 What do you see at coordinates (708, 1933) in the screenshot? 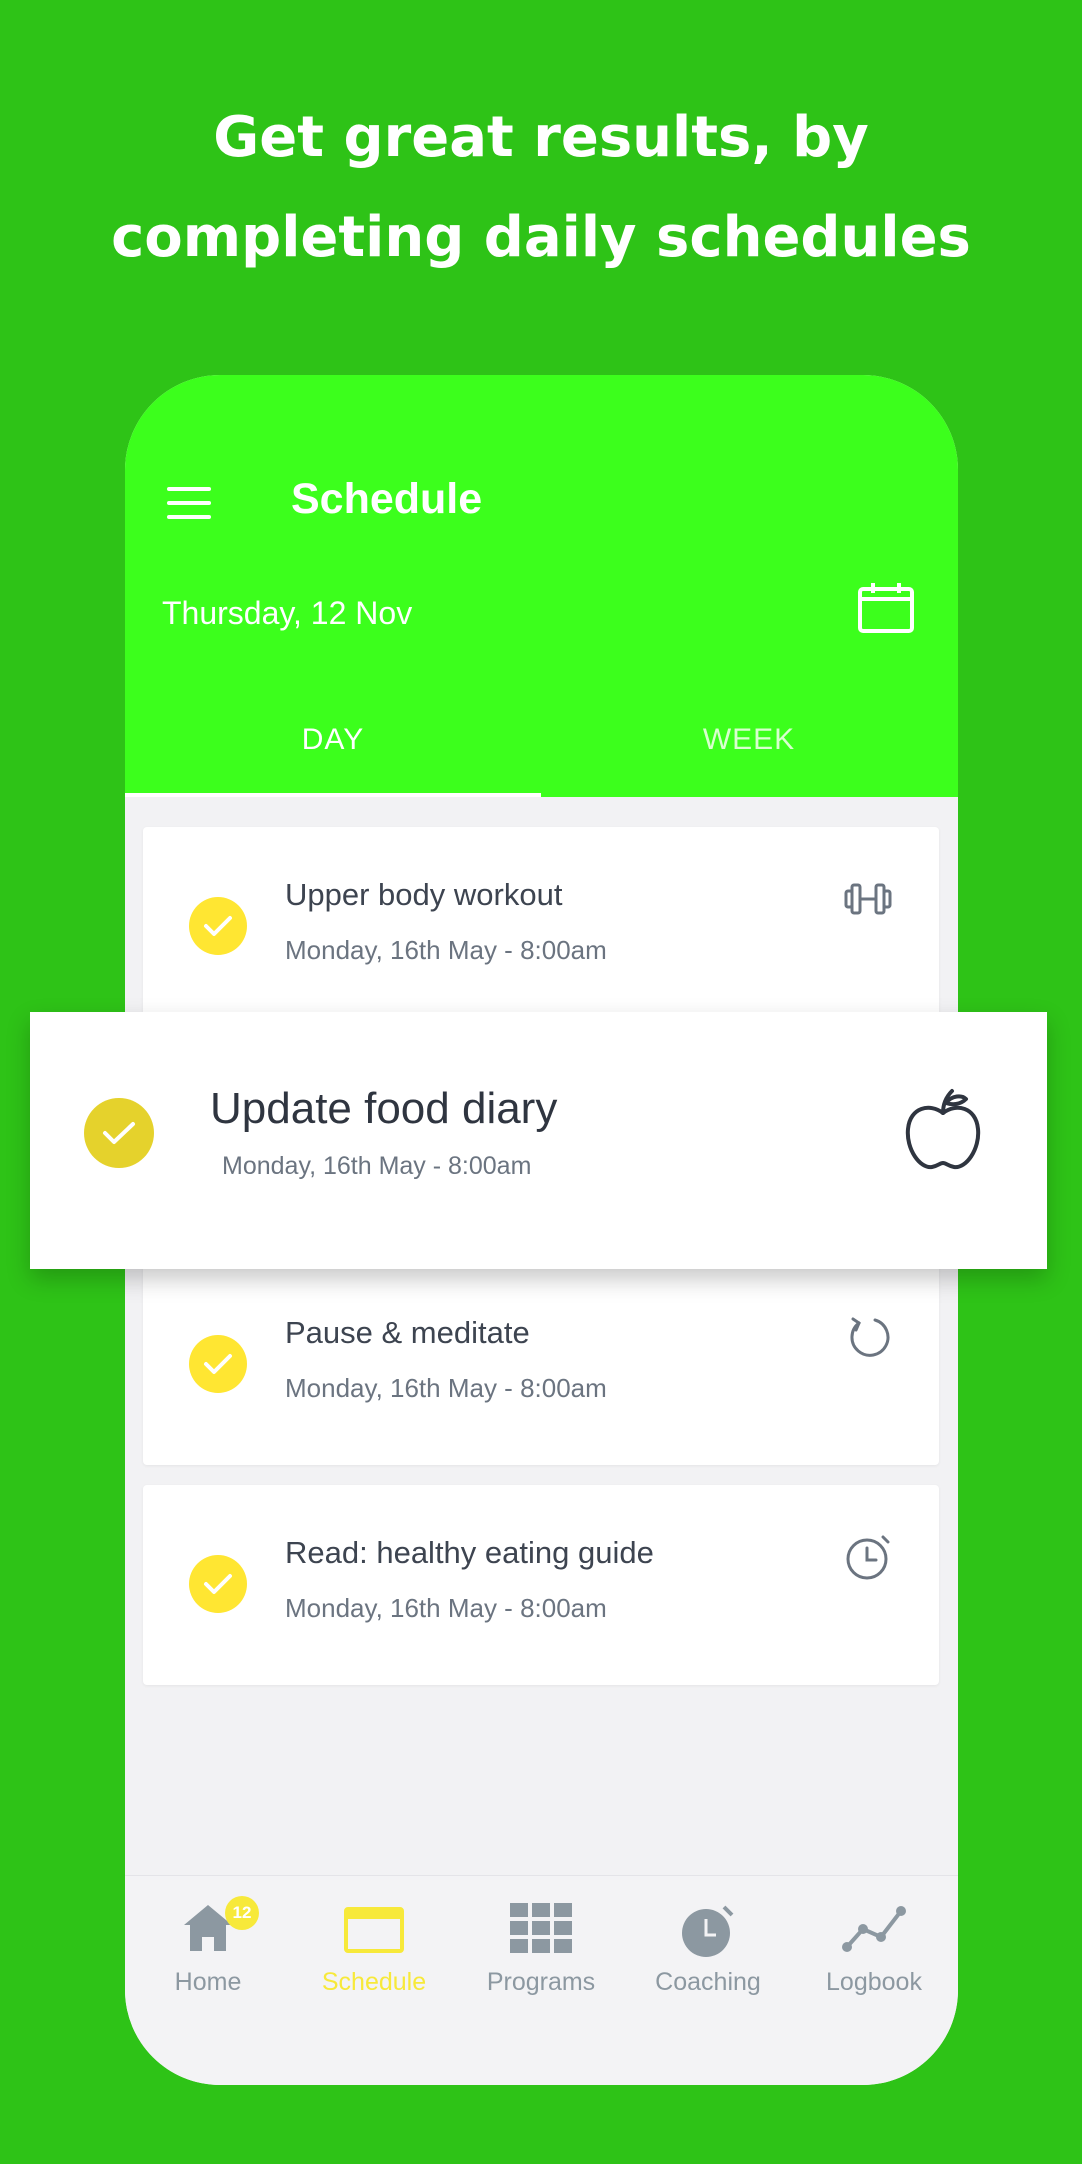
I see `stopwatch-icon` at bounding box center [708, 1933].